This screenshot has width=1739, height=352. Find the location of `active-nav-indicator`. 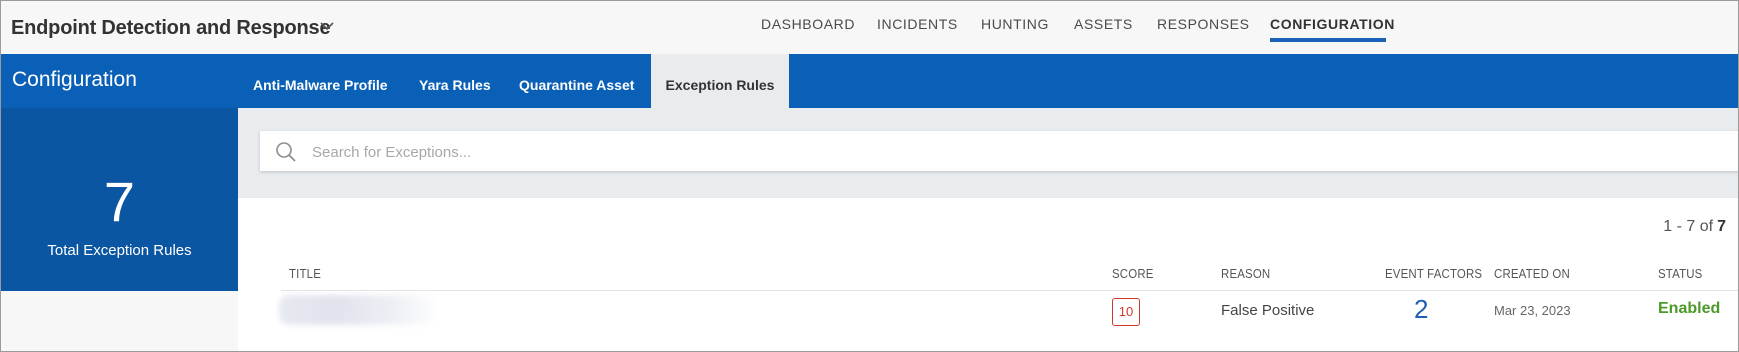

active-nav-indicator is located at coordinates (1328, 40).